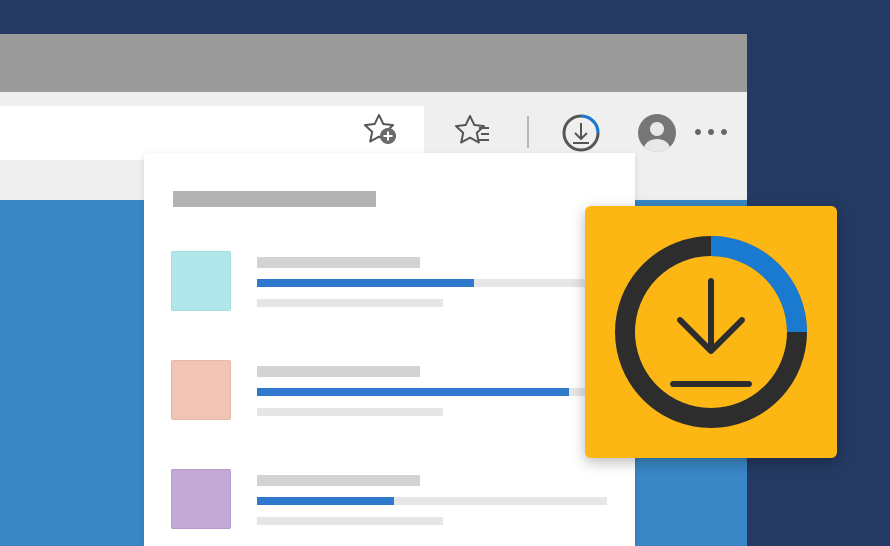 Image resolution: width=890 pixels, height=546 pixels. Describe the element at coordinates (581, 133) in the screenshot. I see `downloads-icon` at that location.